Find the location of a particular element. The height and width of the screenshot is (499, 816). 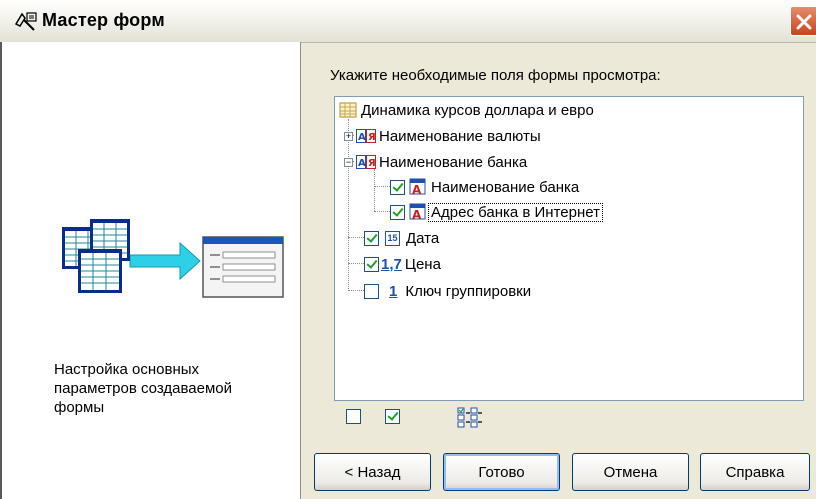

close-button is located at coordinates (803, 21).